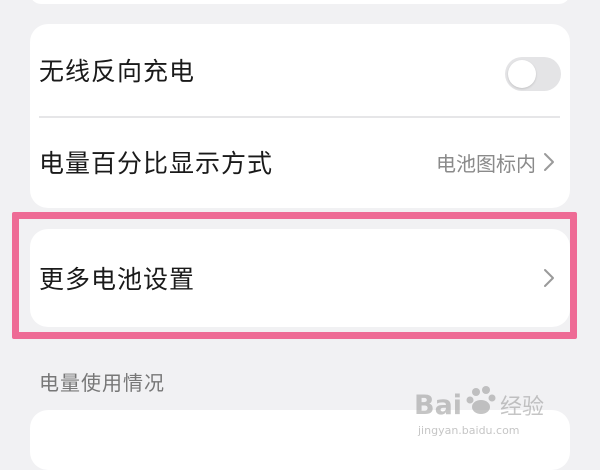 This screenshot has height=470, width=600. What do you see at coordinates (117, 71) in the screenshot?
I see `wireless-reverse-charging-label: 无线反向充电` at bounding box center [117, 71].